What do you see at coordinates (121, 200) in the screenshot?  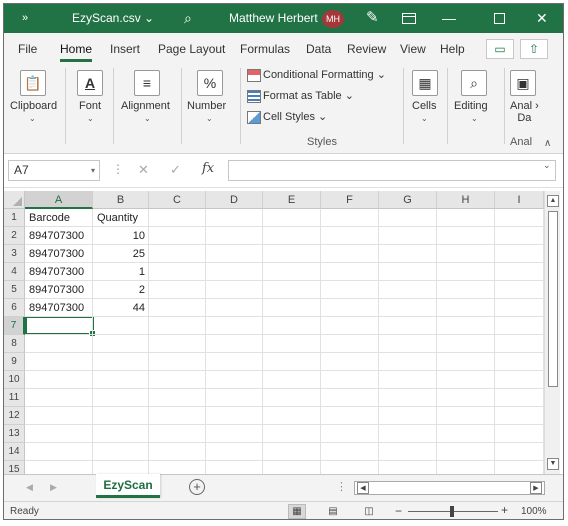 I see `column-header-b: B` at bounding box center [121, 200].